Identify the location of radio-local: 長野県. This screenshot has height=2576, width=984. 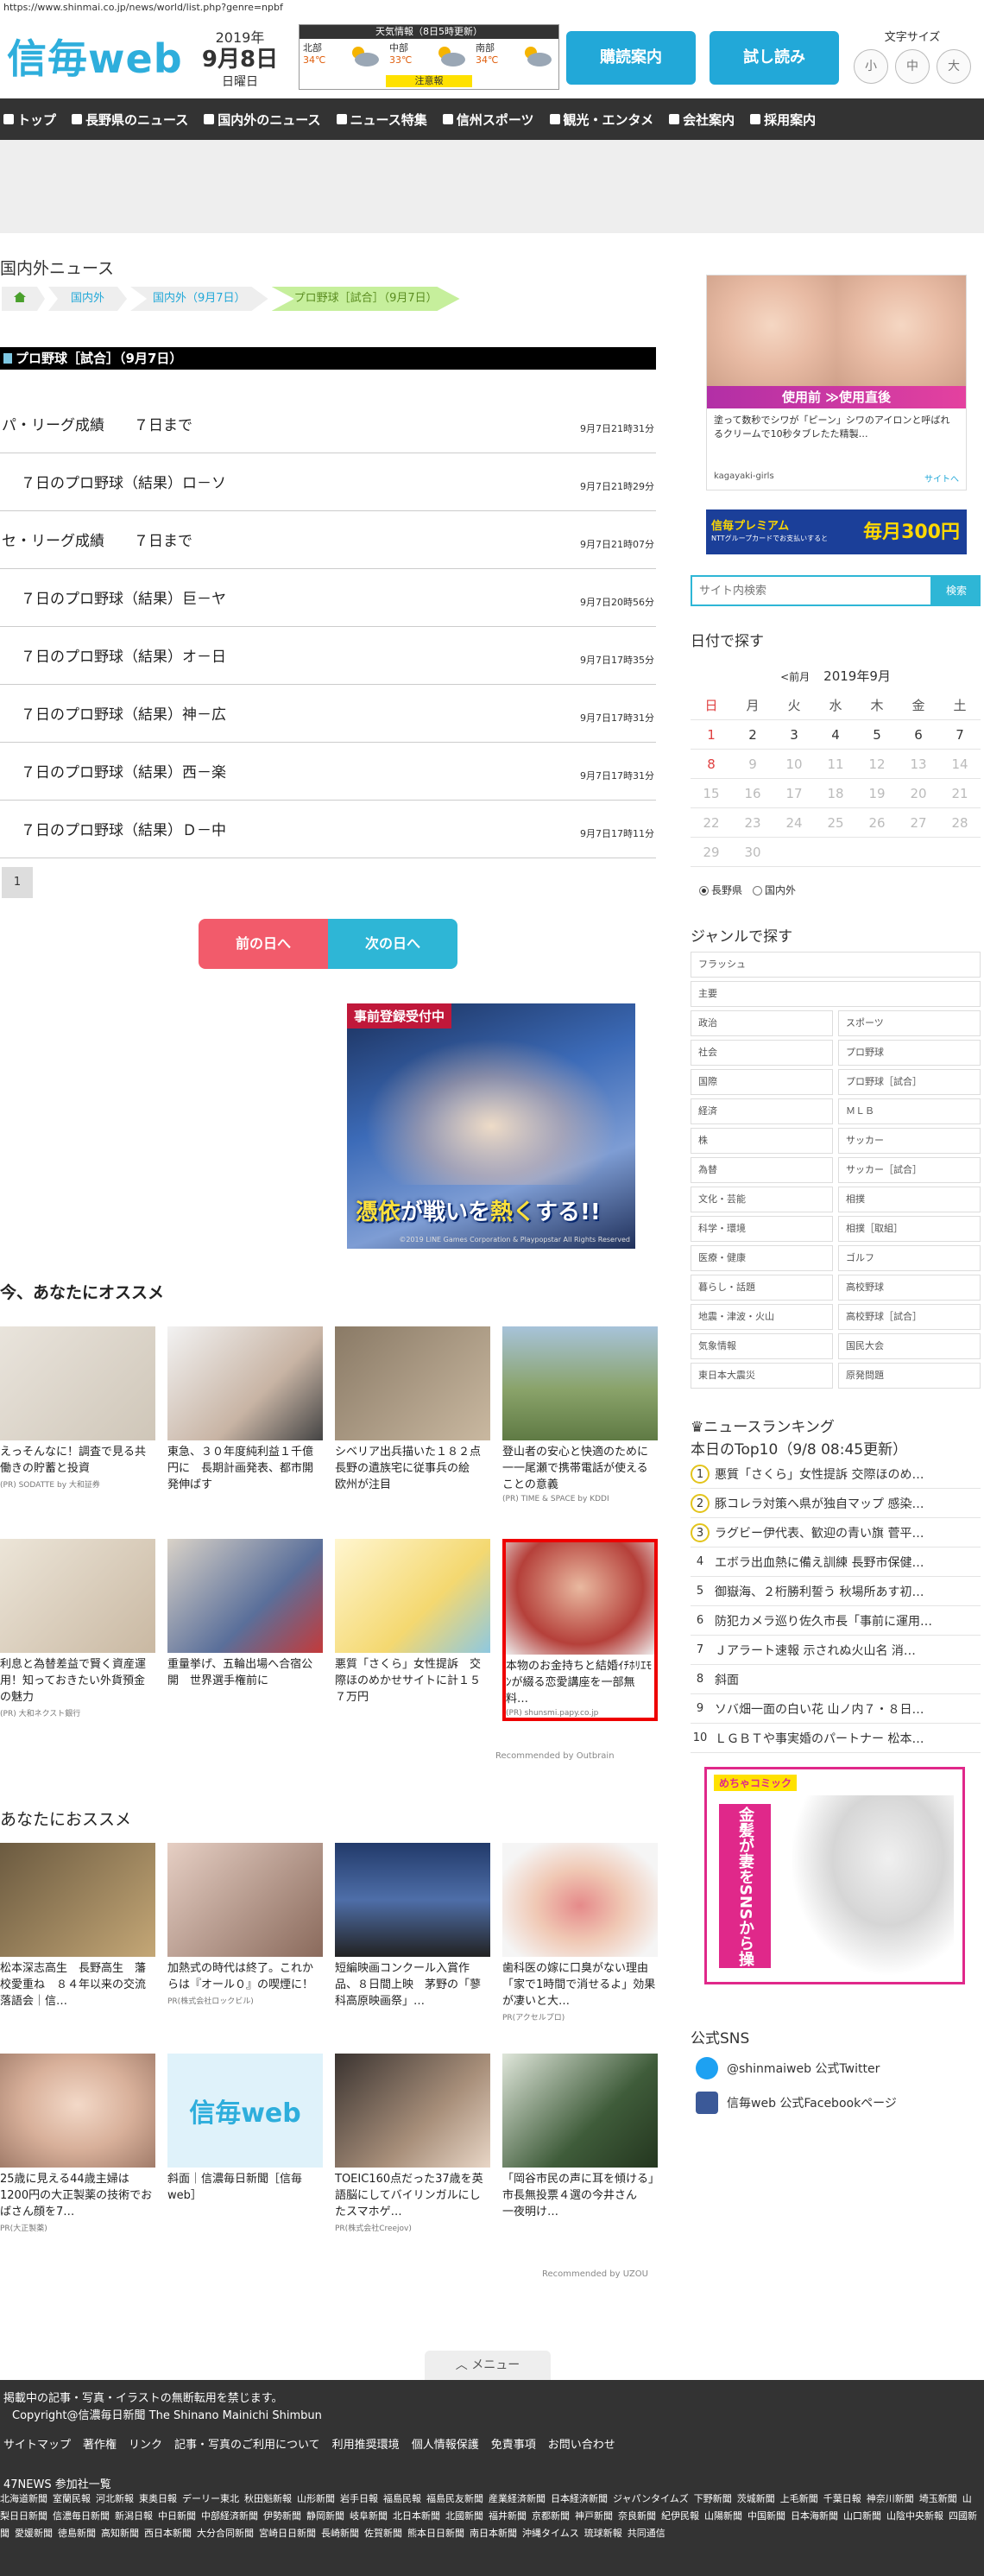
(720, 890).